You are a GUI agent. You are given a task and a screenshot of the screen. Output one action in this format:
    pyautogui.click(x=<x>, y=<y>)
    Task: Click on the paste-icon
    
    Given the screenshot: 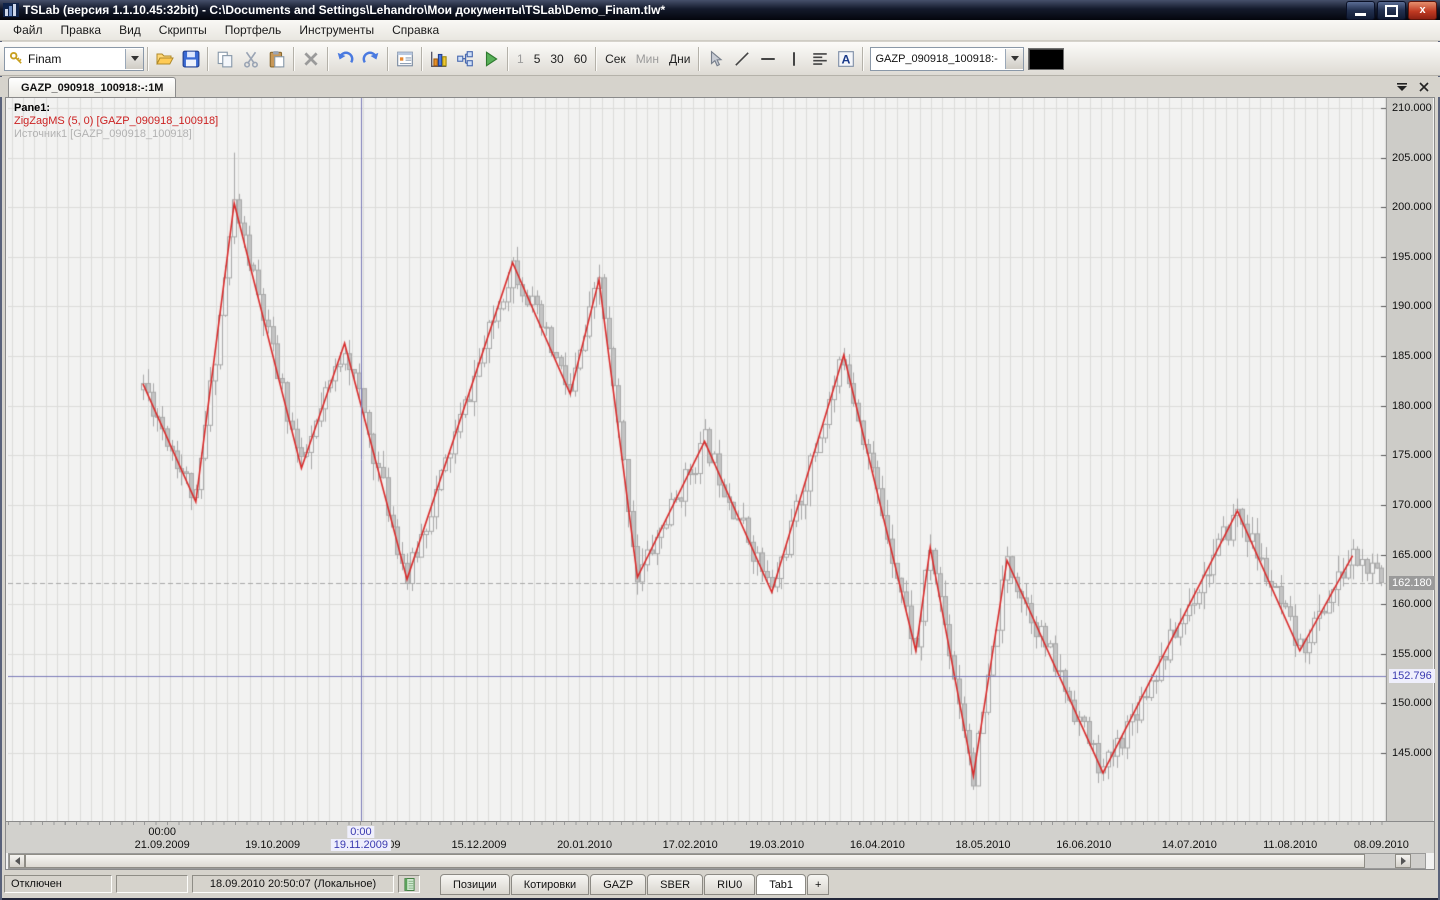 What is the action you would take?
    pyautogui.click(x=277, y=58)
    